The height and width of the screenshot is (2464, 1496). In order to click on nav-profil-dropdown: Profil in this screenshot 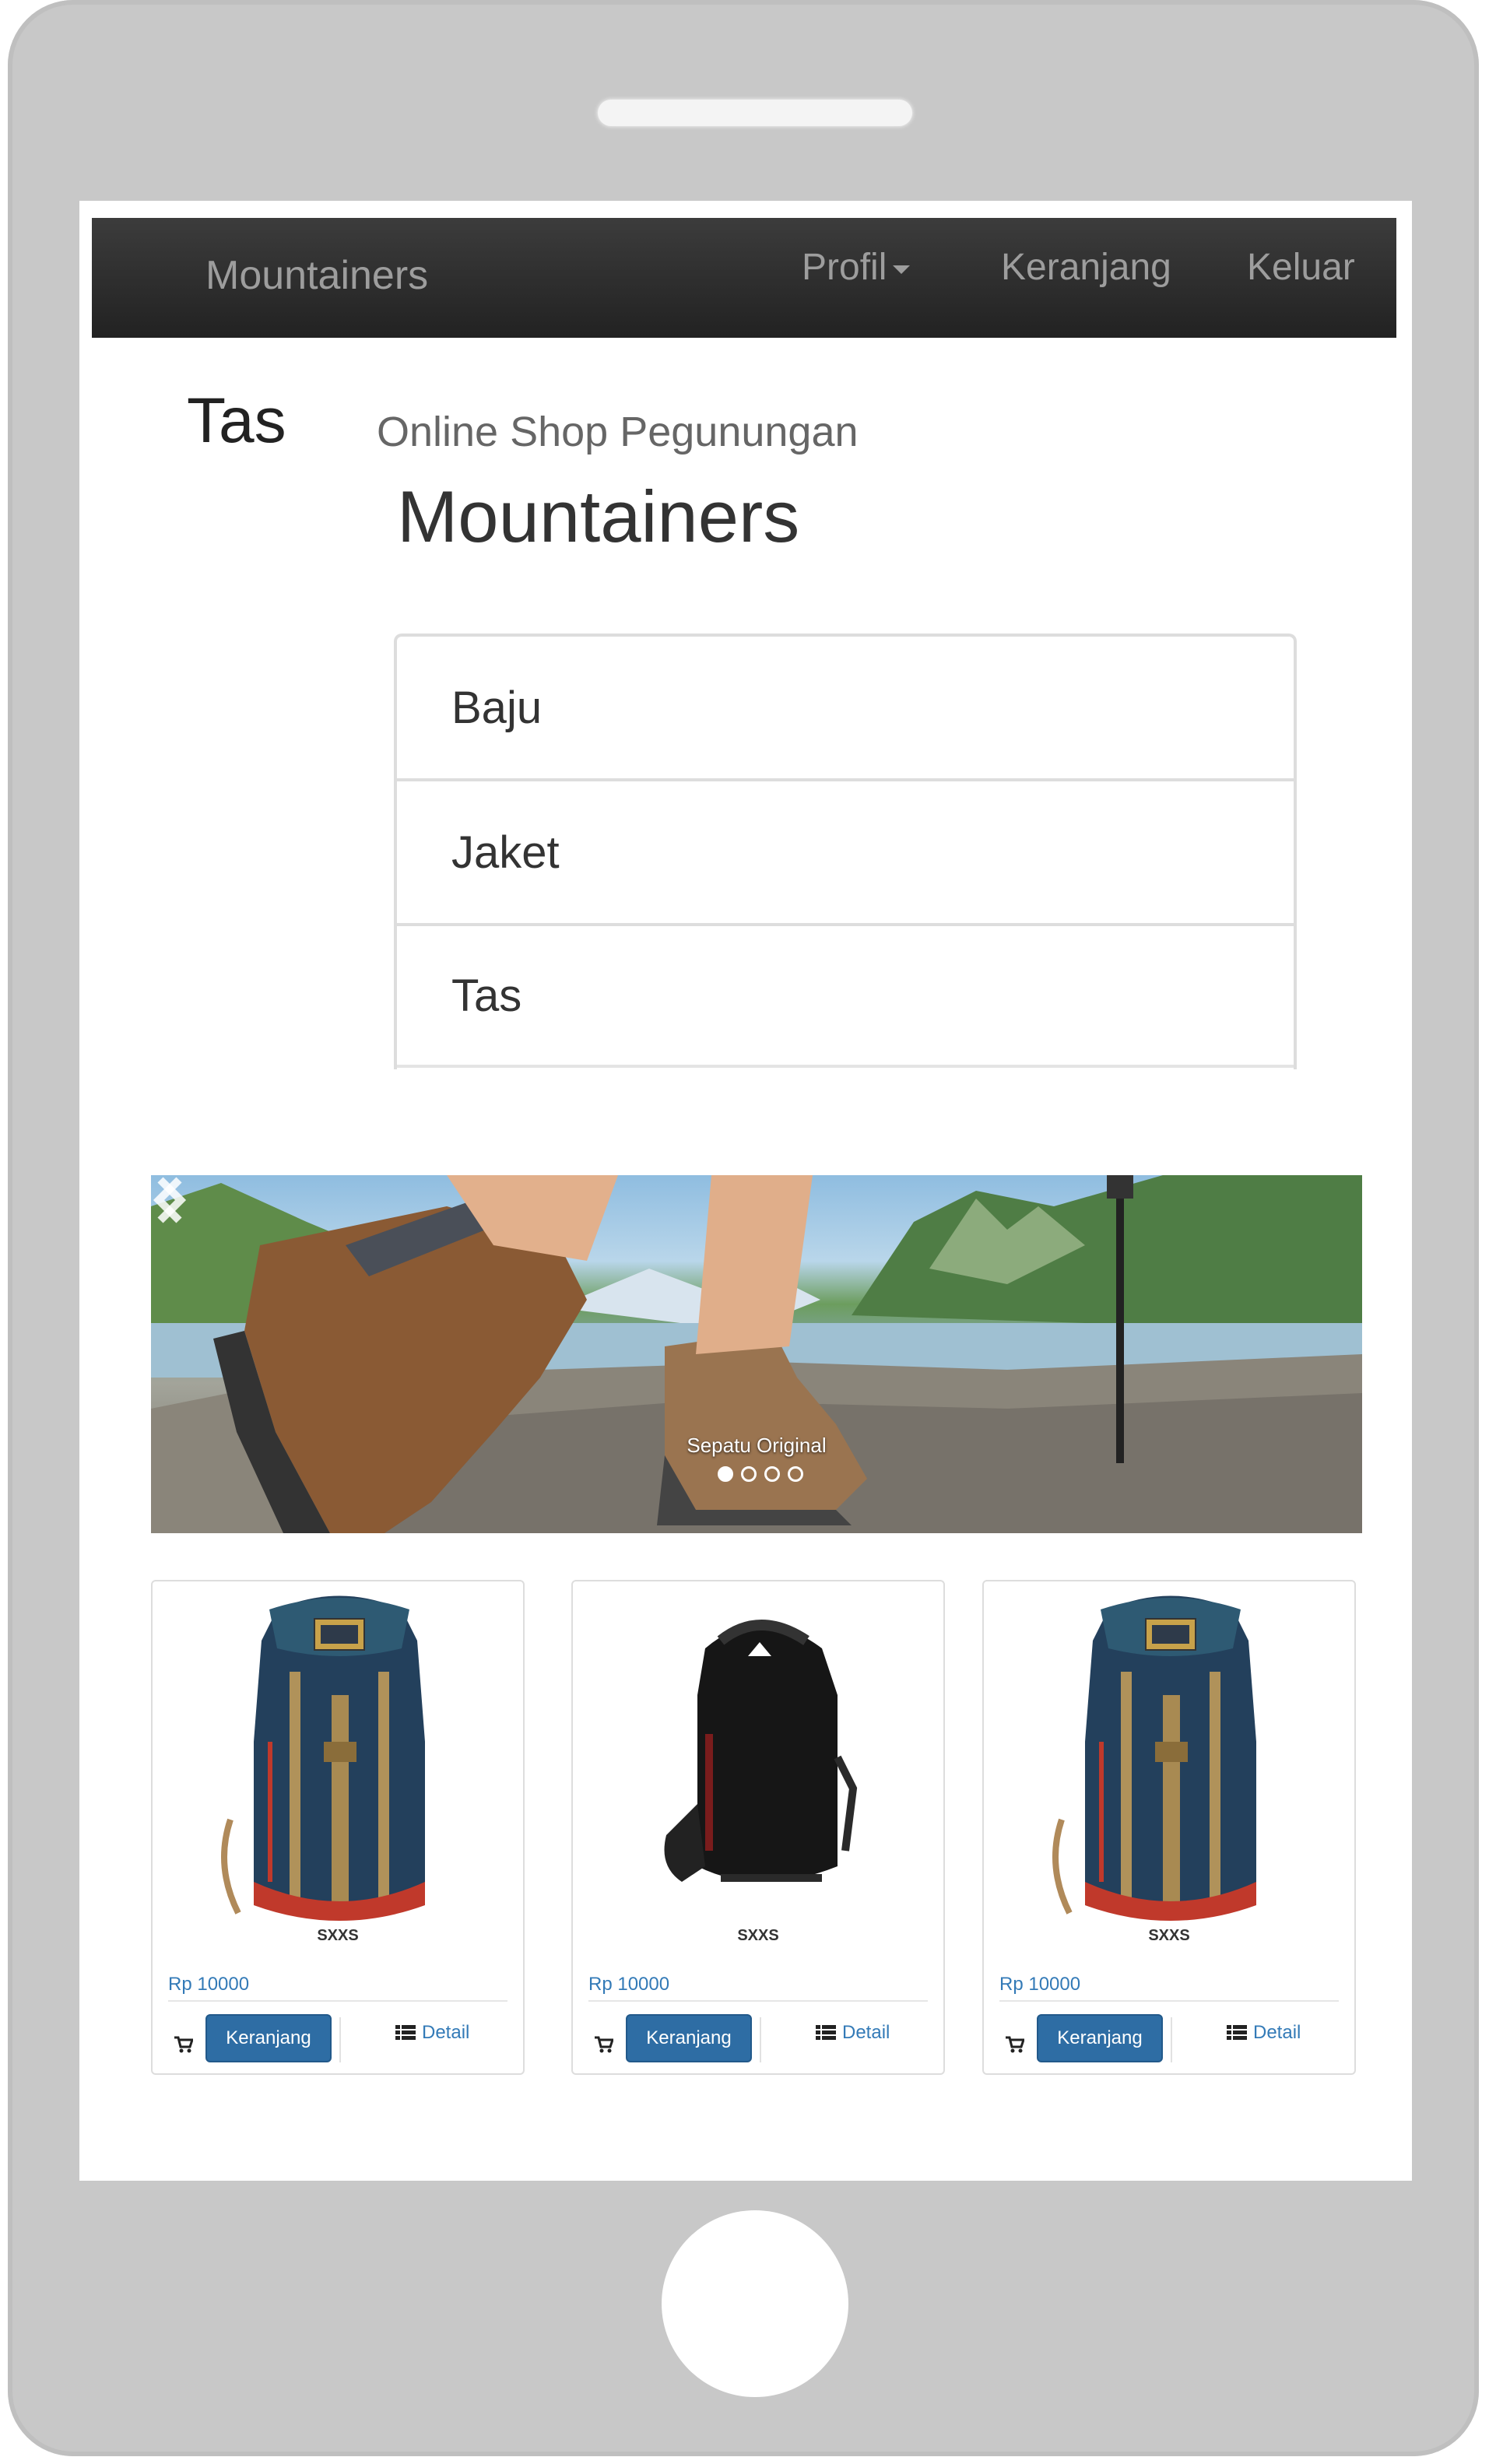, I will do `click(856, 267)`.